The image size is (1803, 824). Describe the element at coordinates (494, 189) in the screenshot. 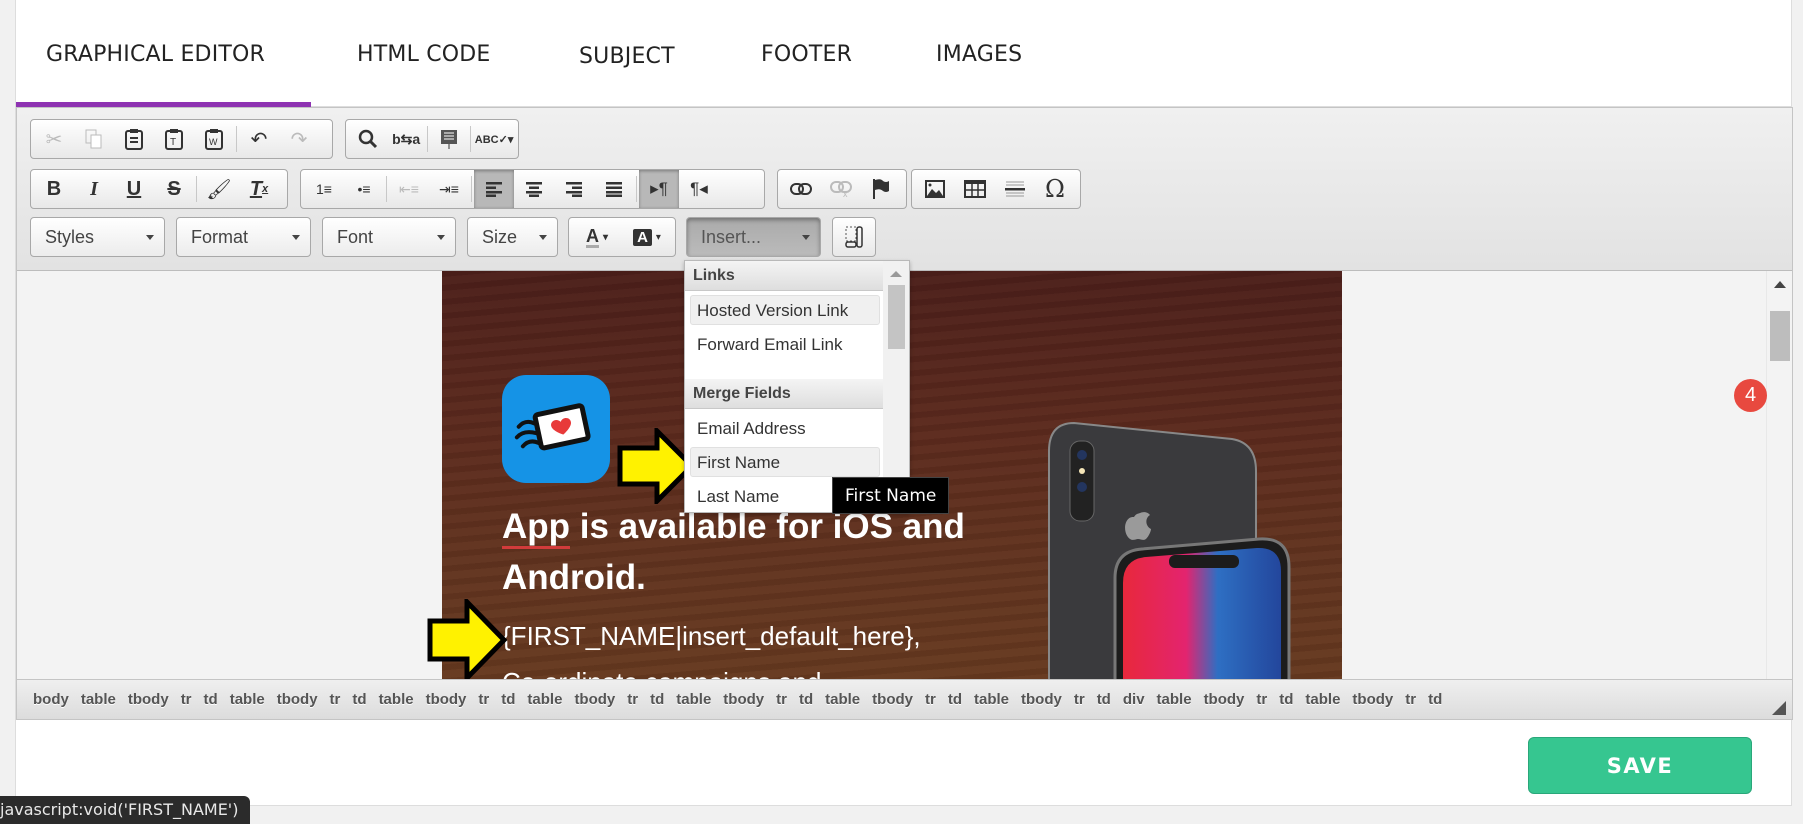

I see `align-left-icon` at that location.